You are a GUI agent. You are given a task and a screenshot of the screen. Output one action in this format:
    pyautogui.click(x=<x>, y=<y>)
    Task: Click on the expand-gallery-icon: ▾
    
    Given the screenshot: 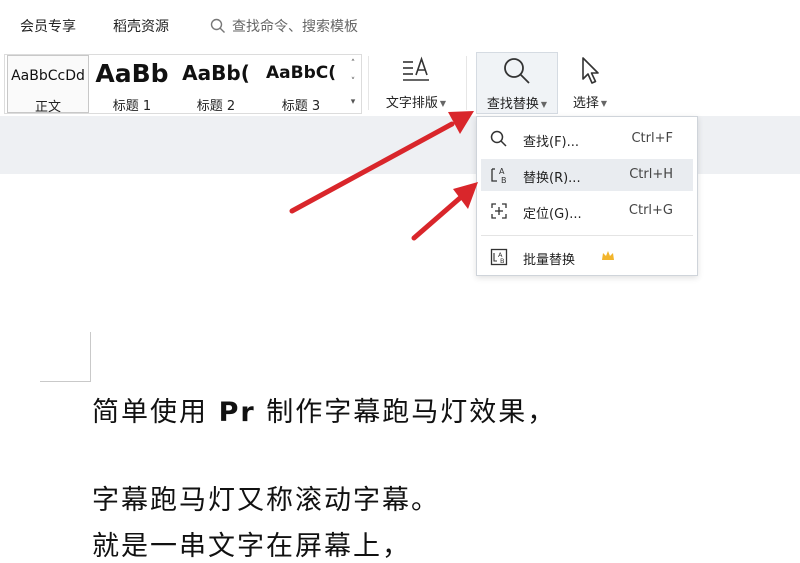 What is the action you would take?
    pyautogui.click(x=353, y=102)
    